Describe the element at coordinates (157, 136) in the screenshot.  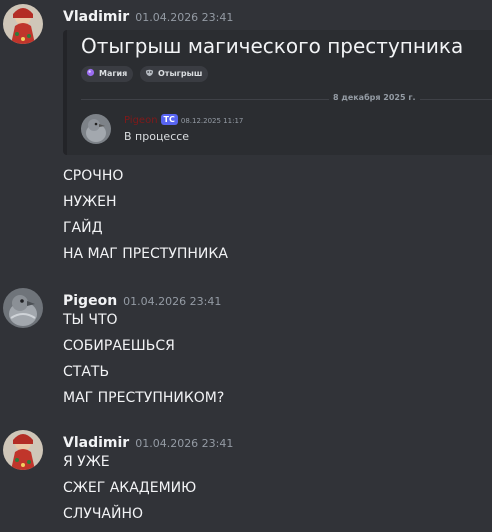
I see `reply-text: В процессе` at that location.